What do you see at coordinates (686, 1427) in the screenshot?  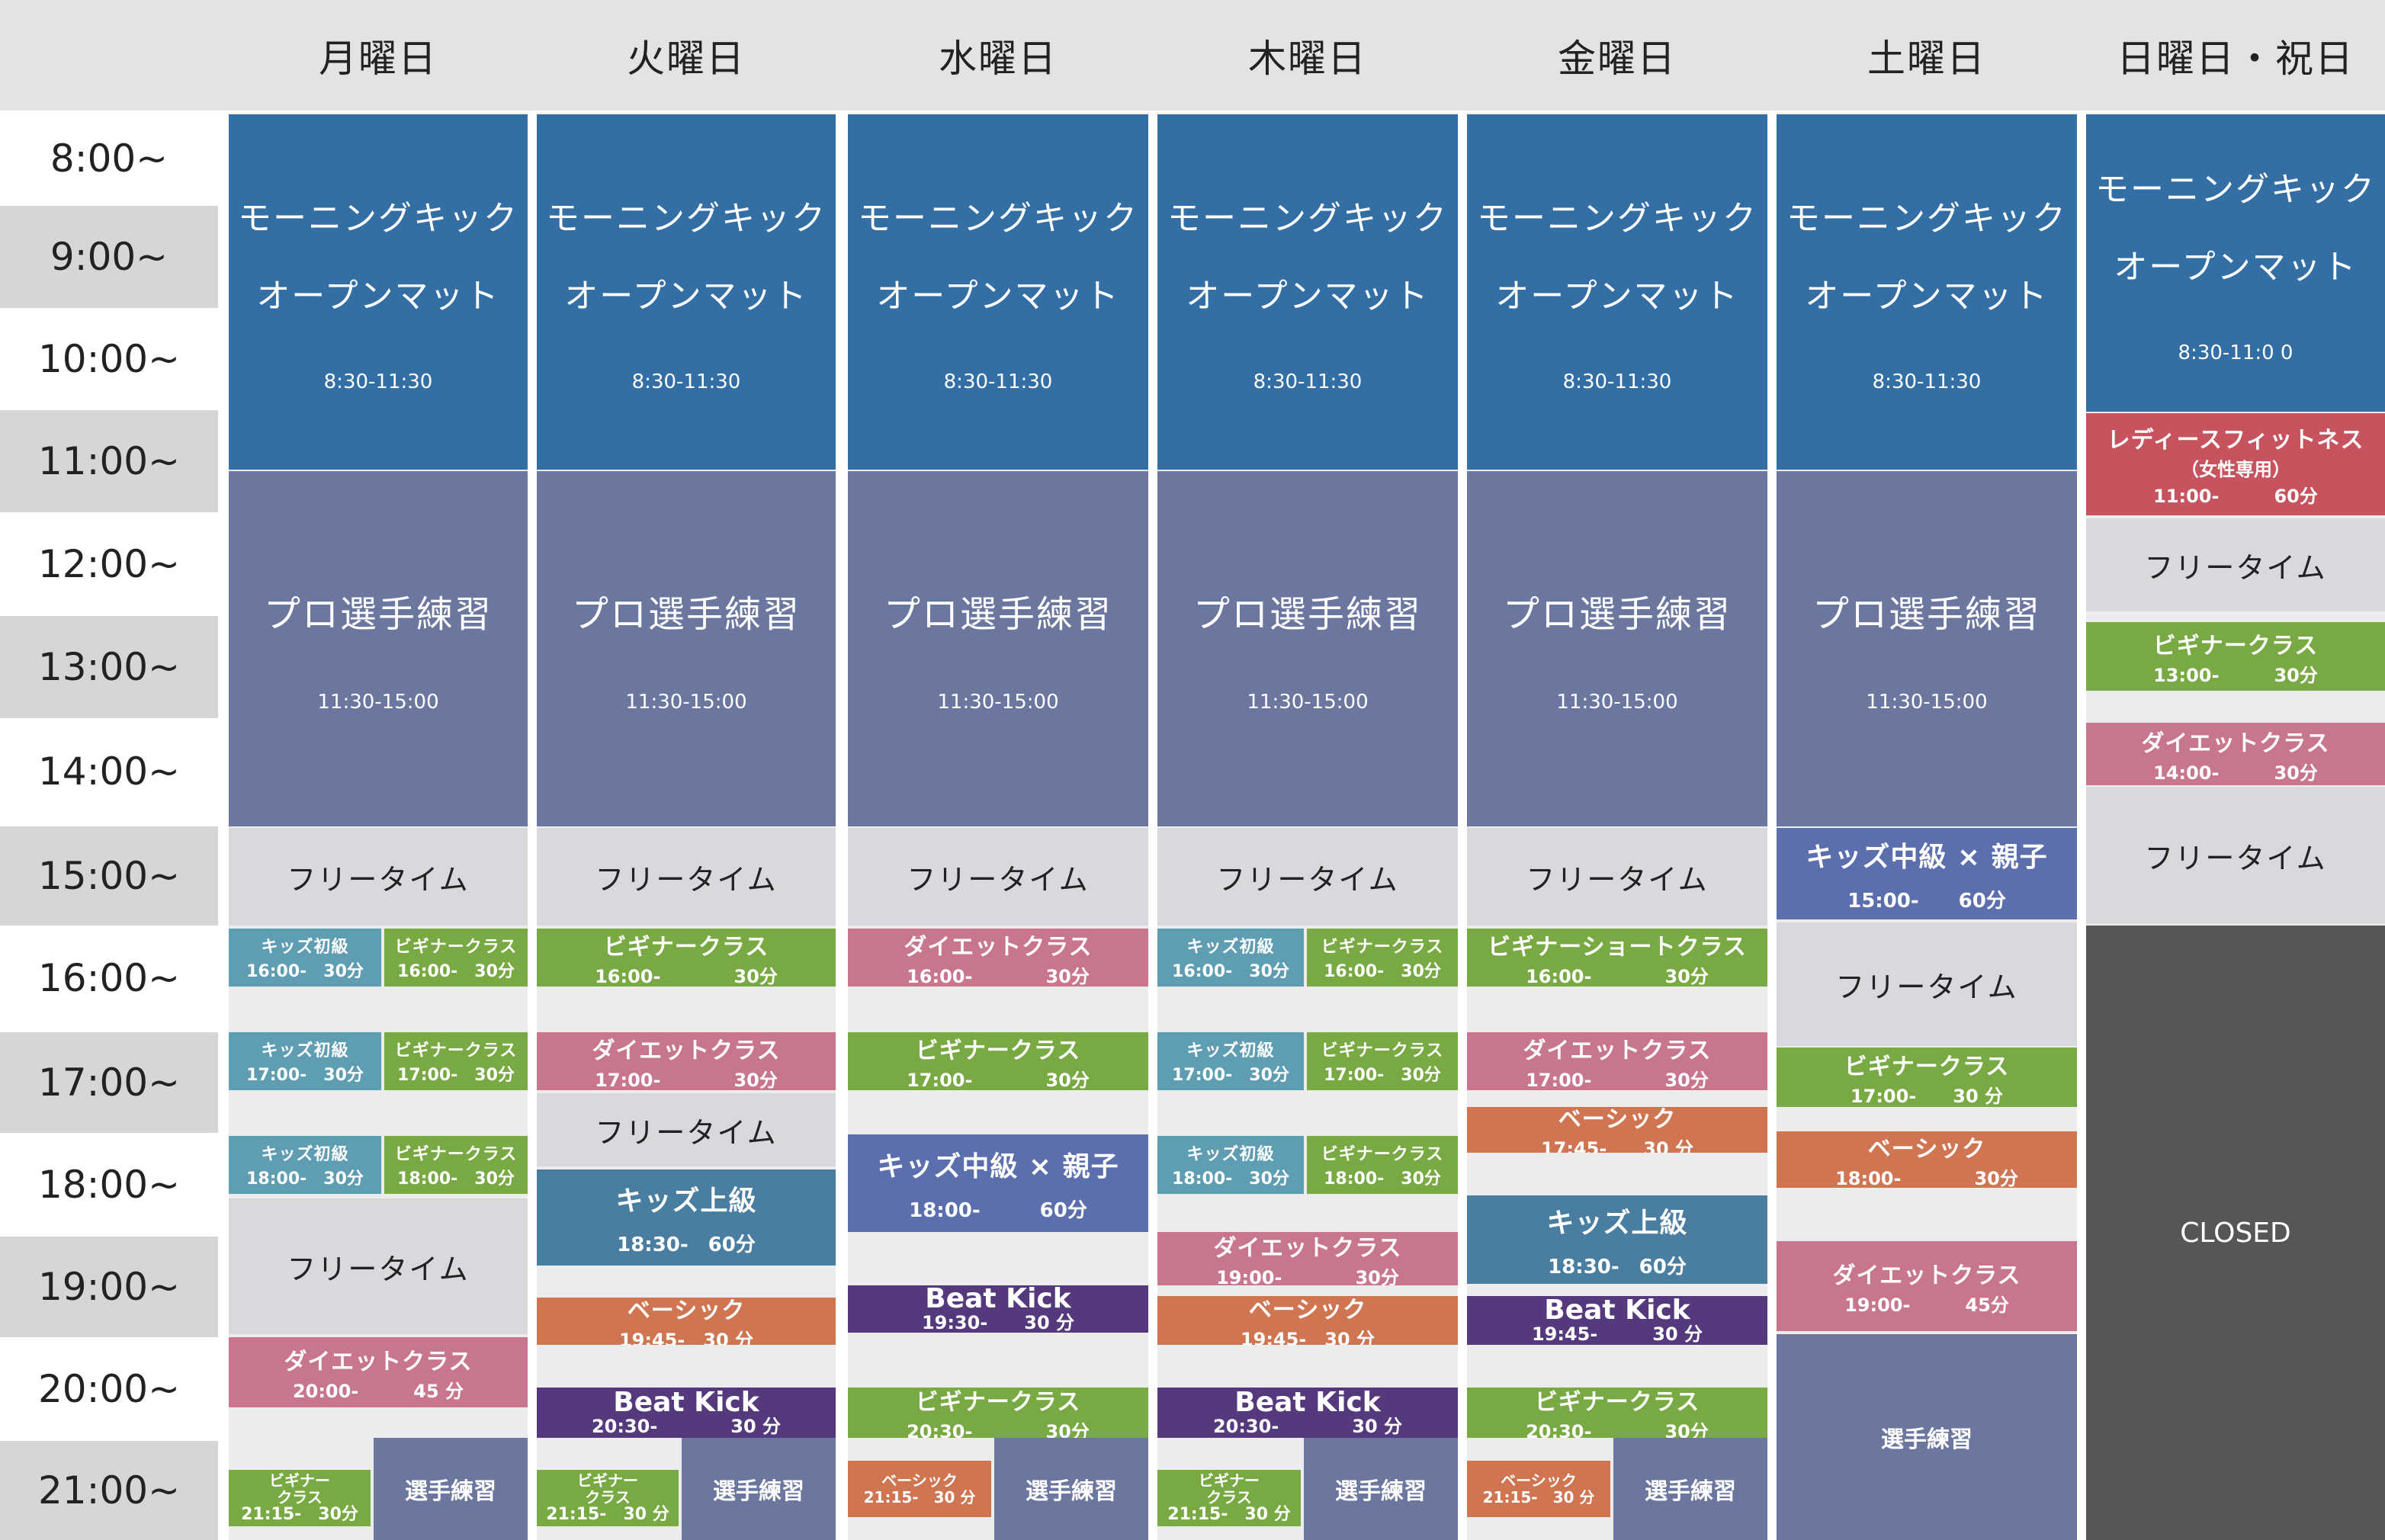 I see `class-detail: 20:30- 30 分` at bounding box center [686, 1427].